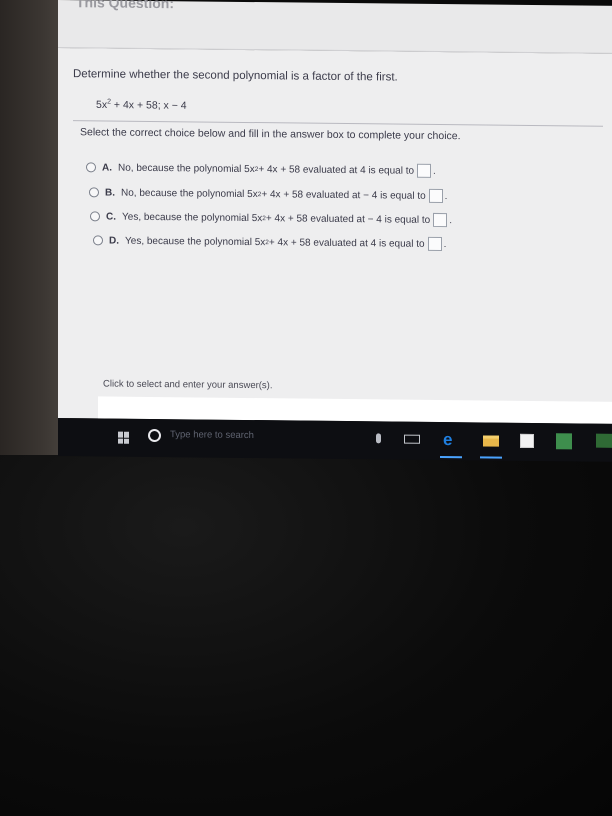  Describe the element at coordinates (149, 105) in the screenshot. I see `poly-rest: + 4x + 58; x − 4` at that location.